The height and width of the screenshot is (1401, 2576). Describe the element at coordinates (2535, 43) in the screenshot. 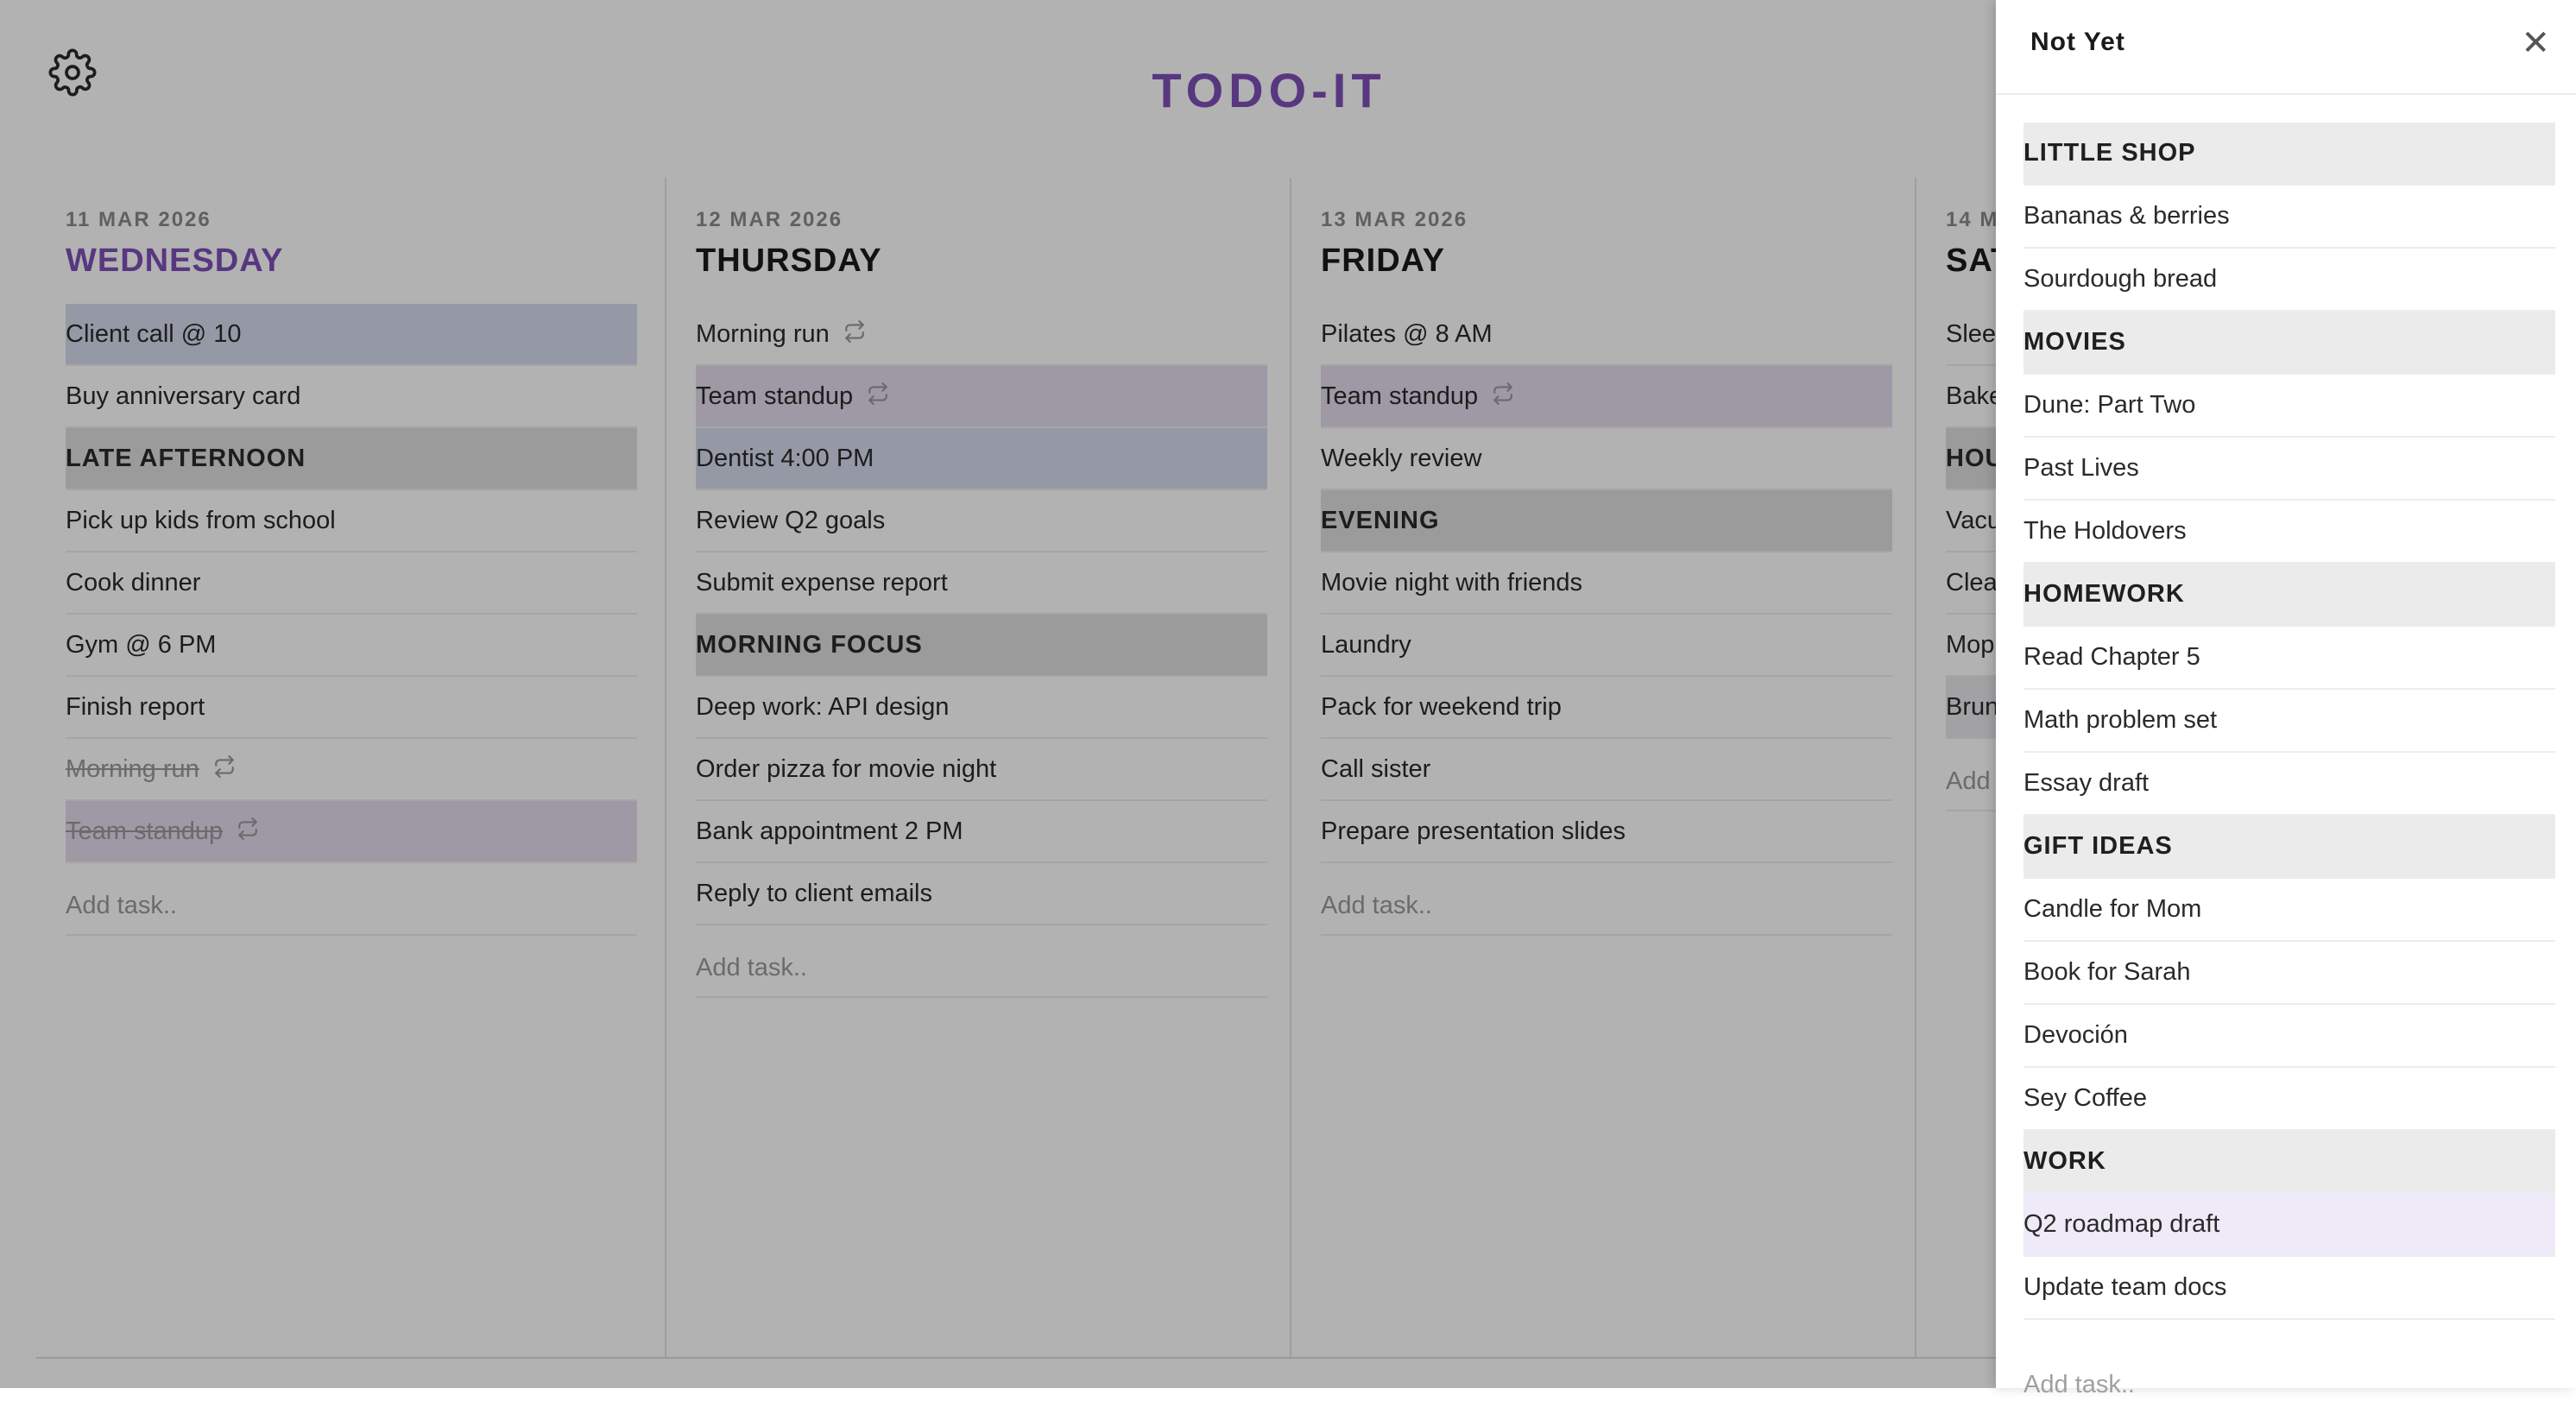

I see `close-icon: ✕` at that location.